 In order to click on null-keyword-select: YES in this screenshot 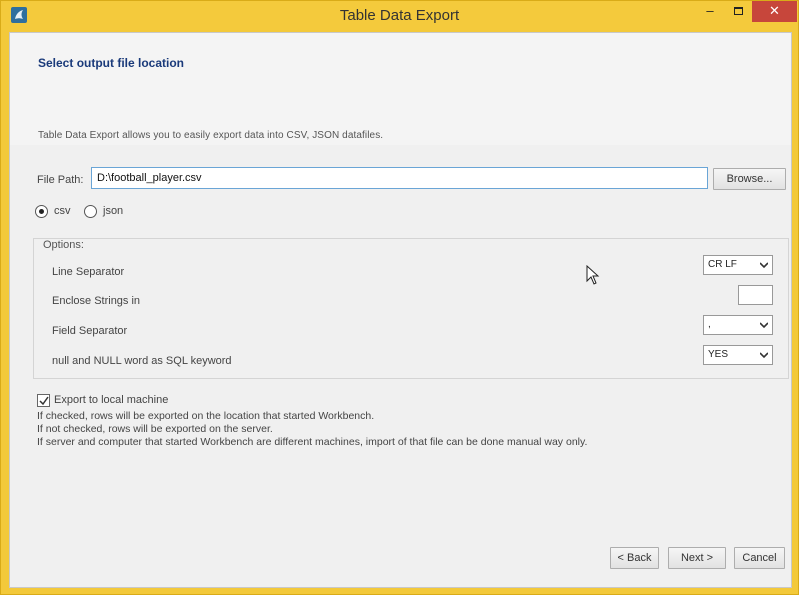, I will do `click(738, 355)`.